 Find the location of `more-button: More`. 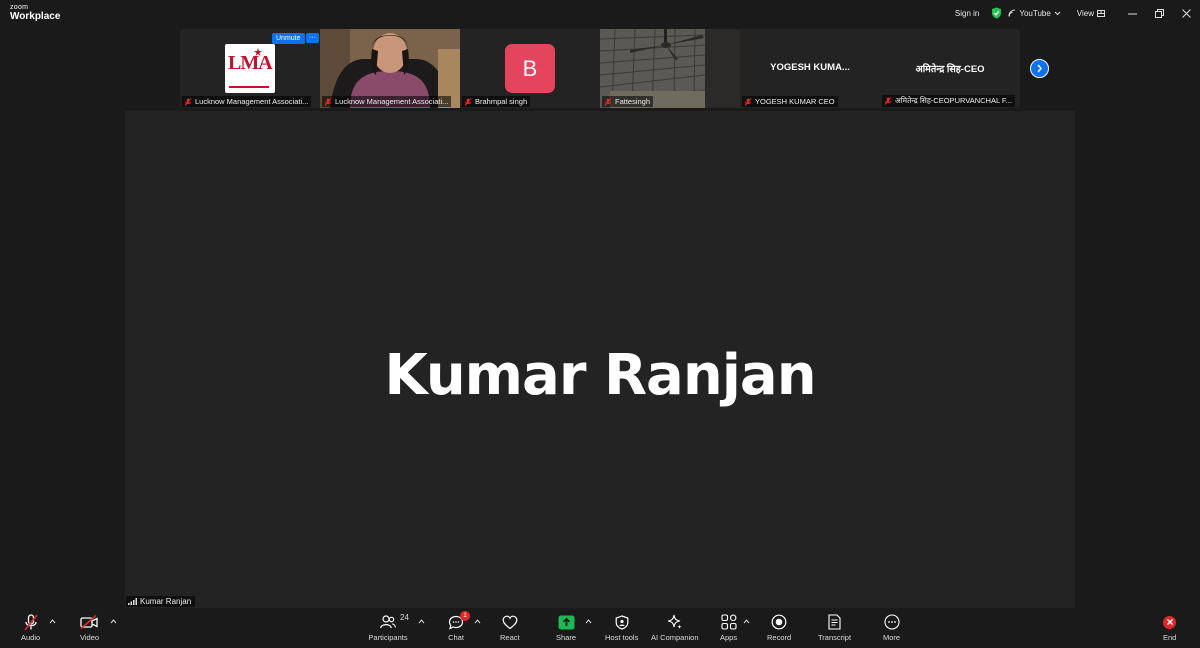

more-button: More is located at coordinates (891, 627).